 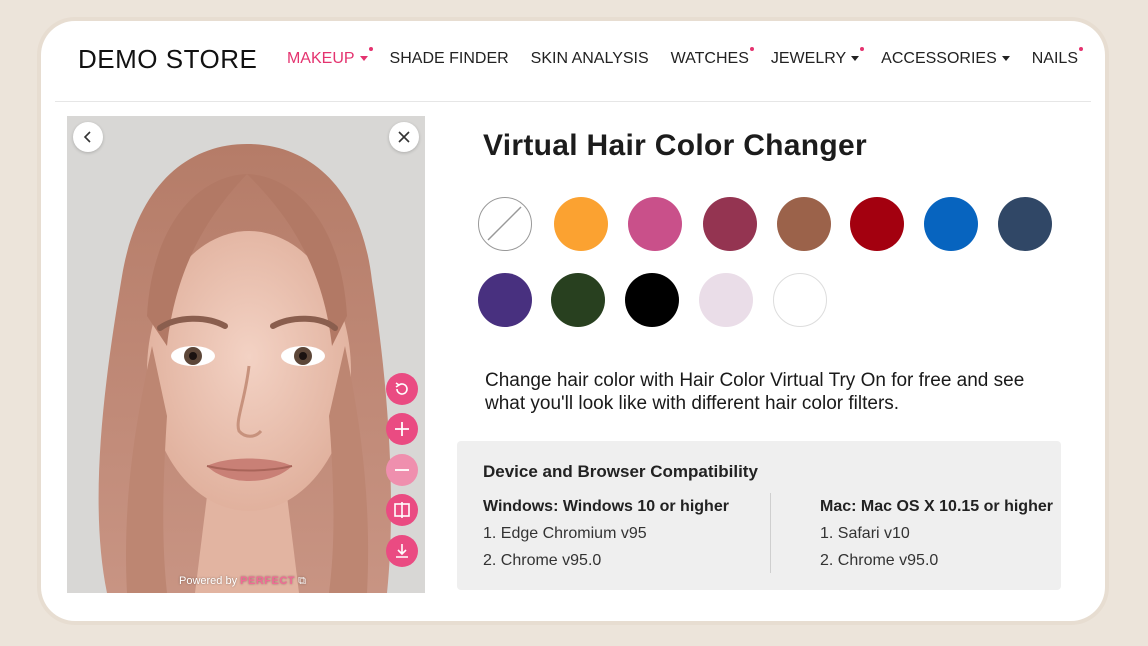 I want to click on nav-item-label: SHADE FINDER, so click(x=449, y=58).